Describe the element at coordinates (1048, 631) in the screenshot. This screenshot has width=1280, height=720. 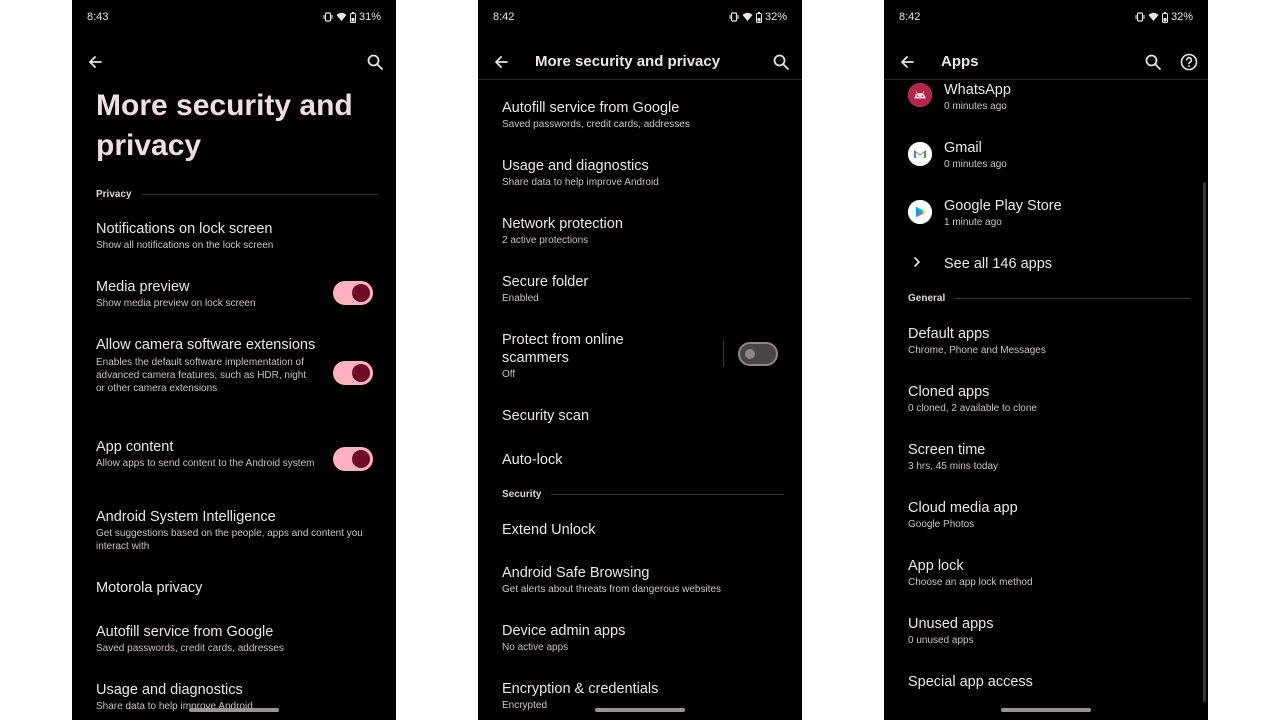
I see `setting-unused-apps: Unused apps 0 unused apps` at that location.